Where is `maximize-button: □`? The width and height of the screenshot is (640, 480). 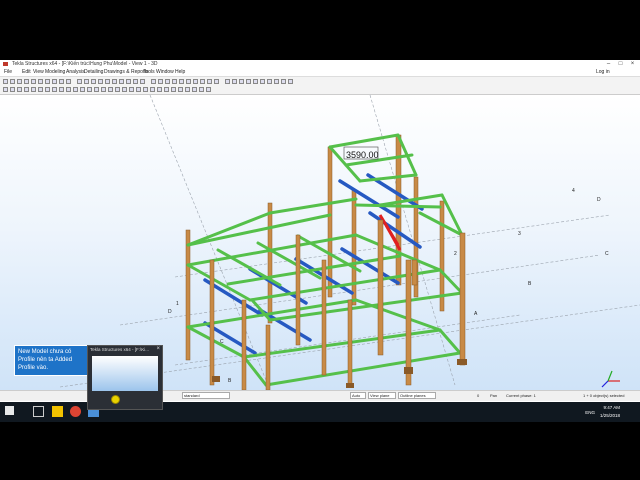
maximize-button: □ is located at coordinates (620, 64).